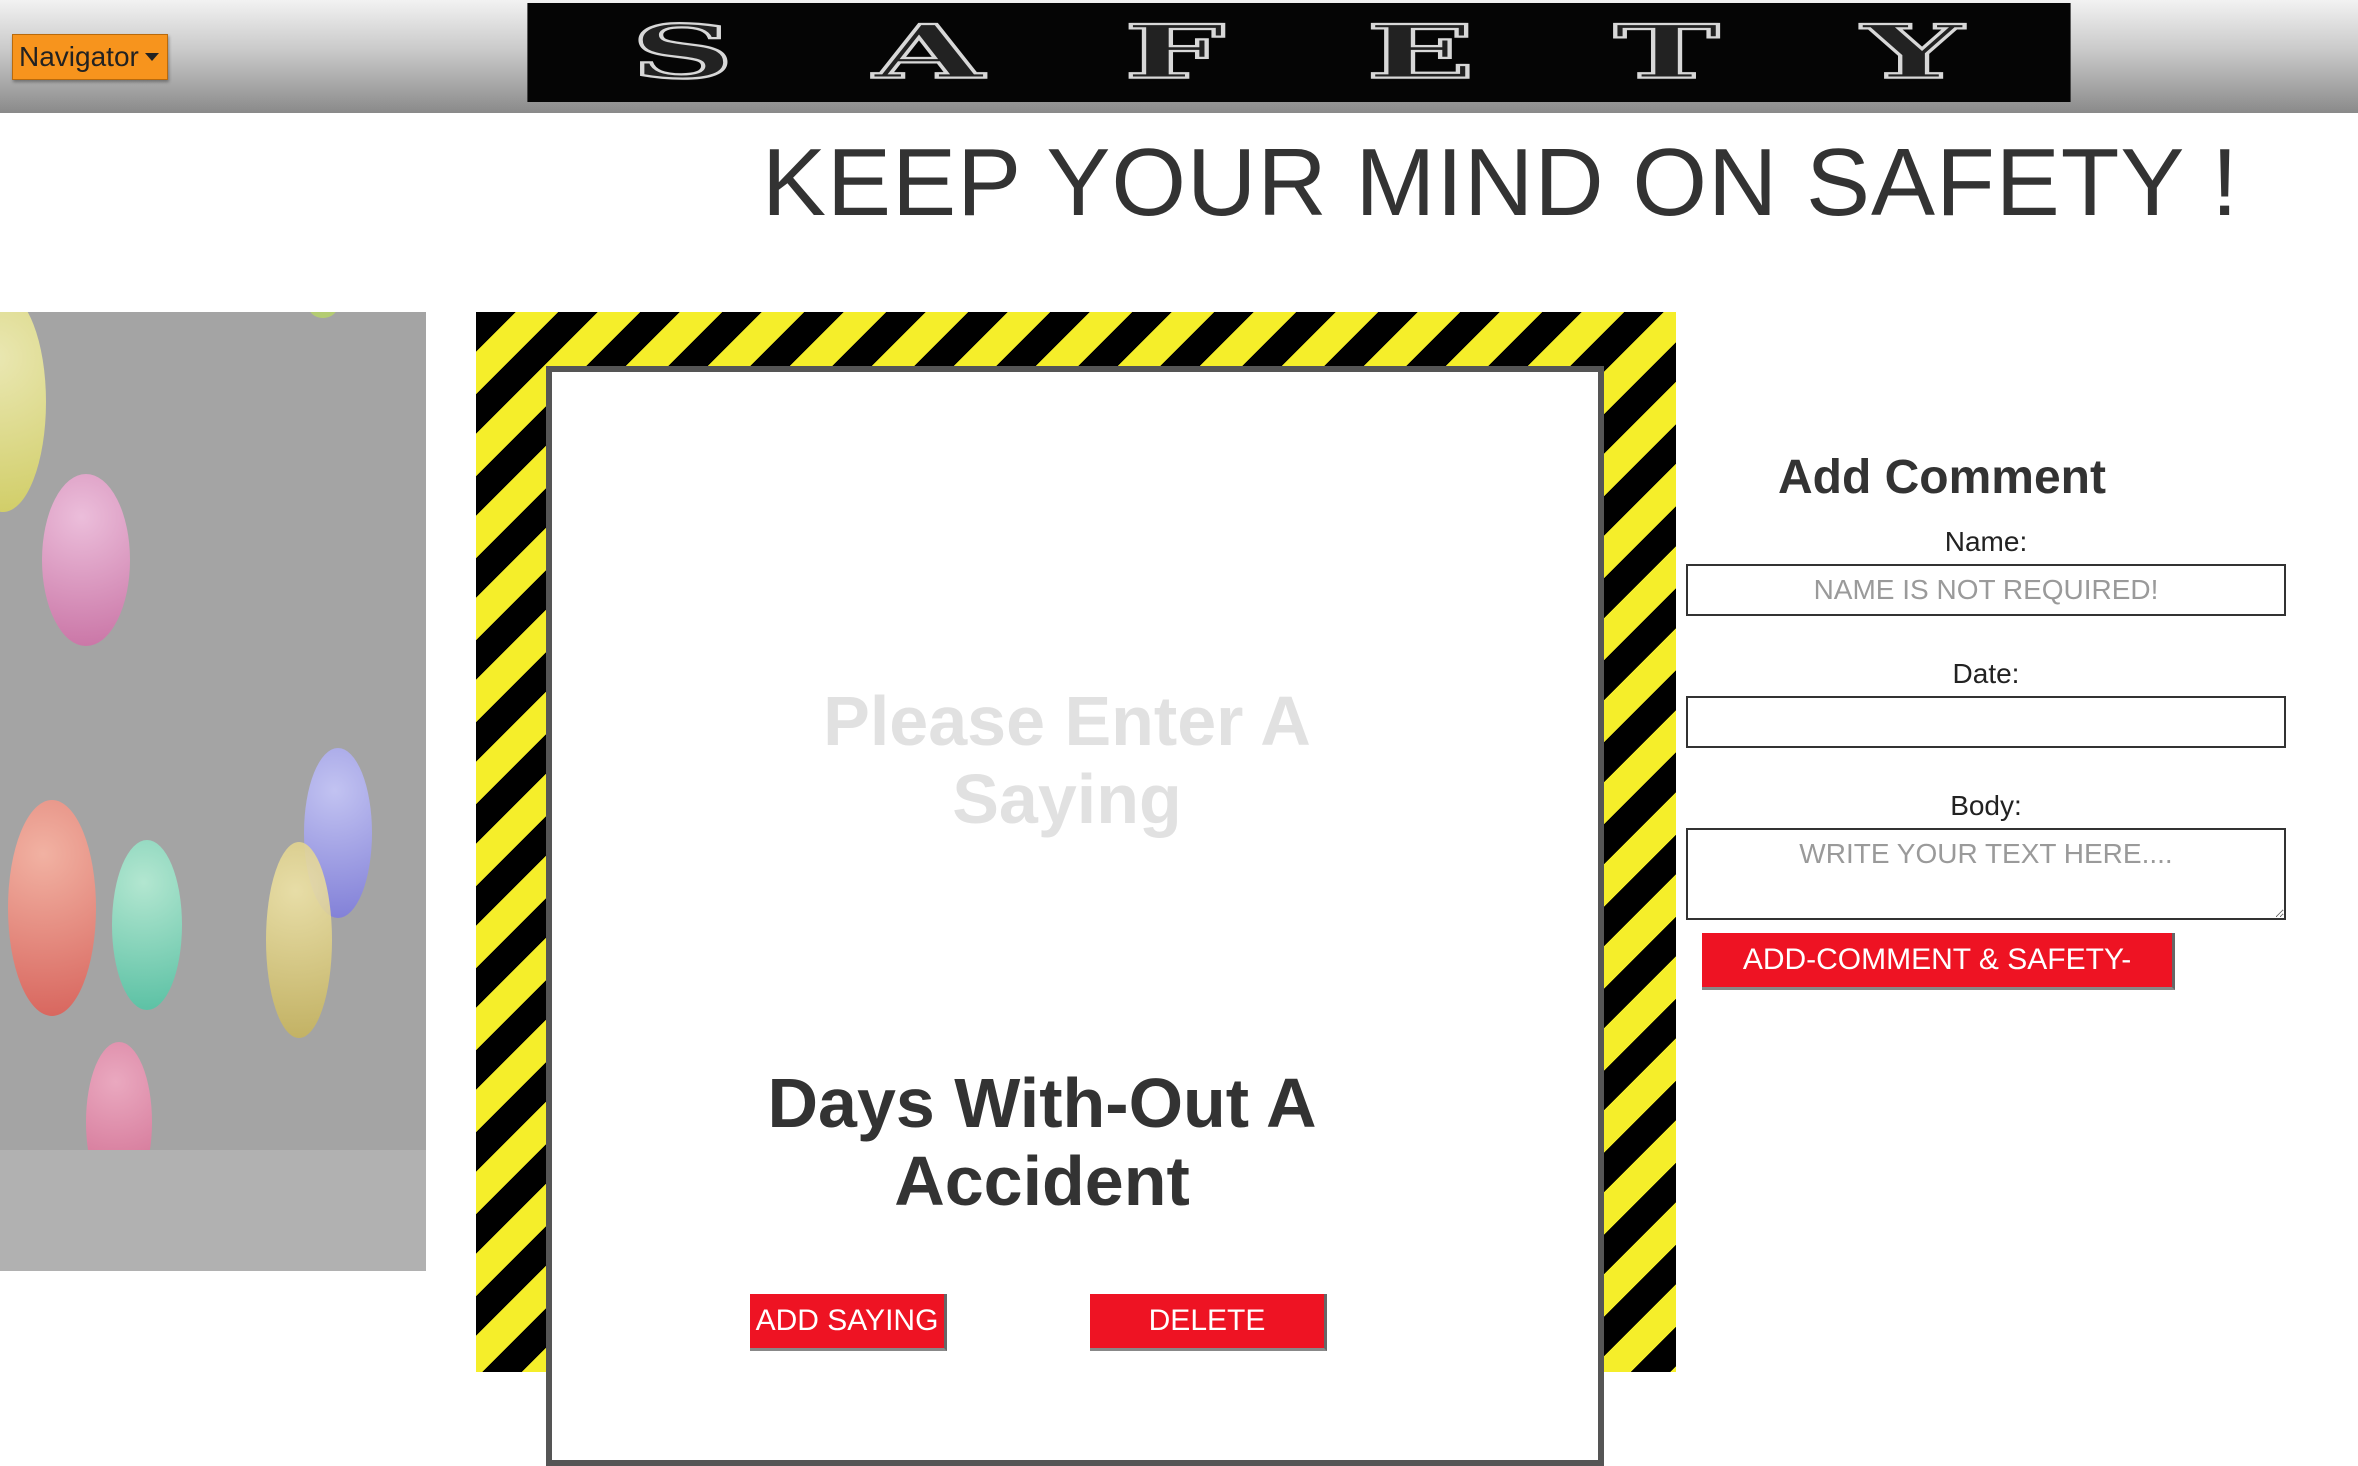 The width and height of the screenshot is (2358, 1466). What do you see at coordinates (1067, 760) in the screenshot?
I see `saying-placeholder: Please Enter A Saying` at bounding box center [1067, 760].